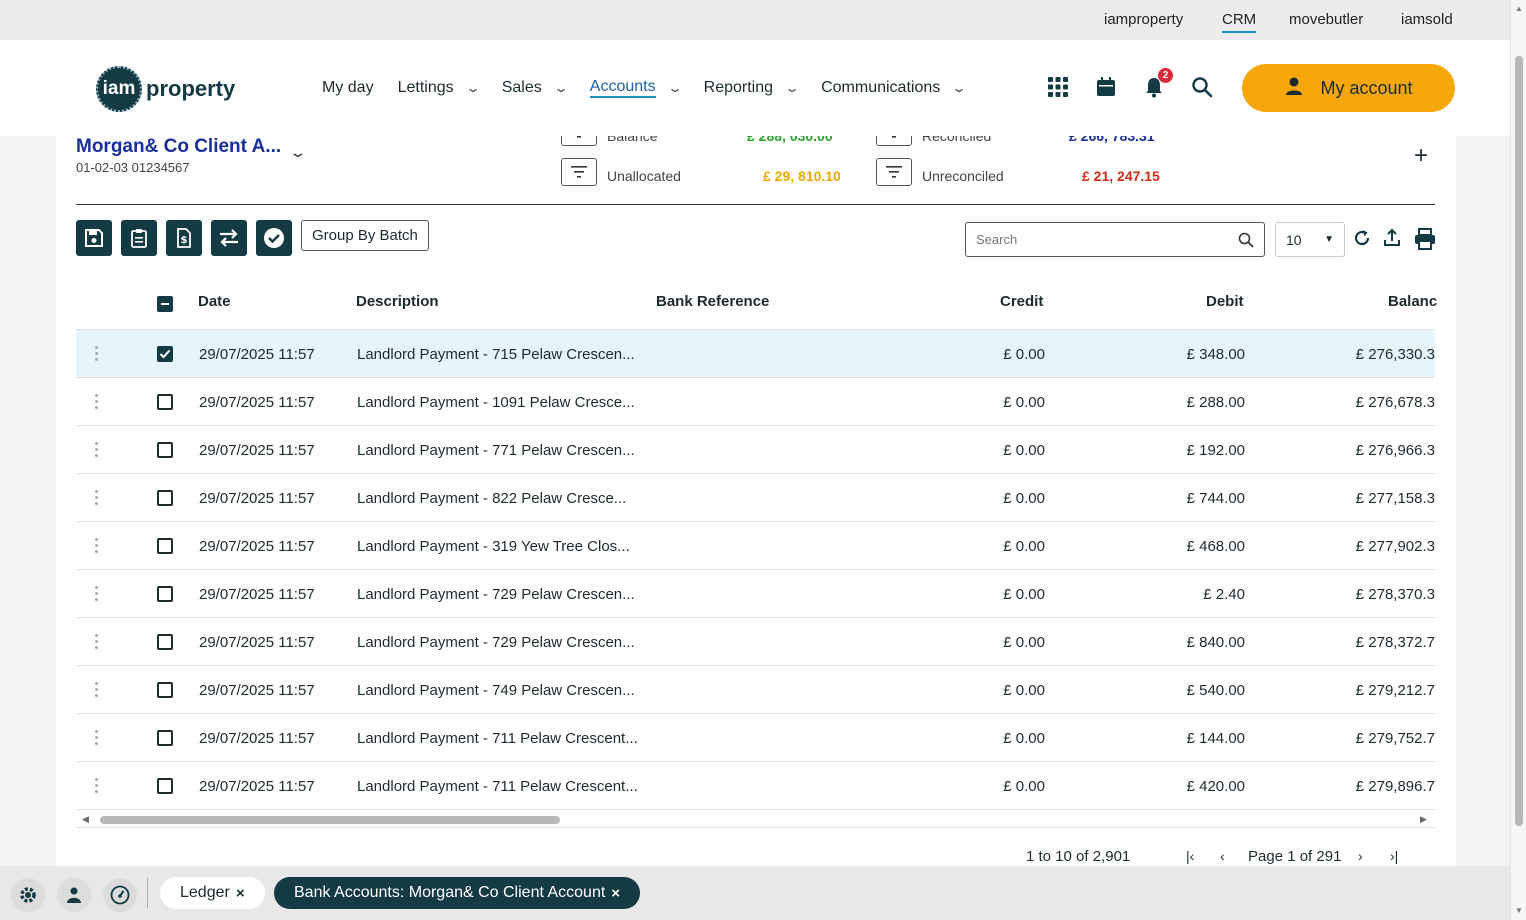  Describe the element at coordinates (297, 152) in the screenshot. I see `chevron-down-icon: ⌄` at that location.